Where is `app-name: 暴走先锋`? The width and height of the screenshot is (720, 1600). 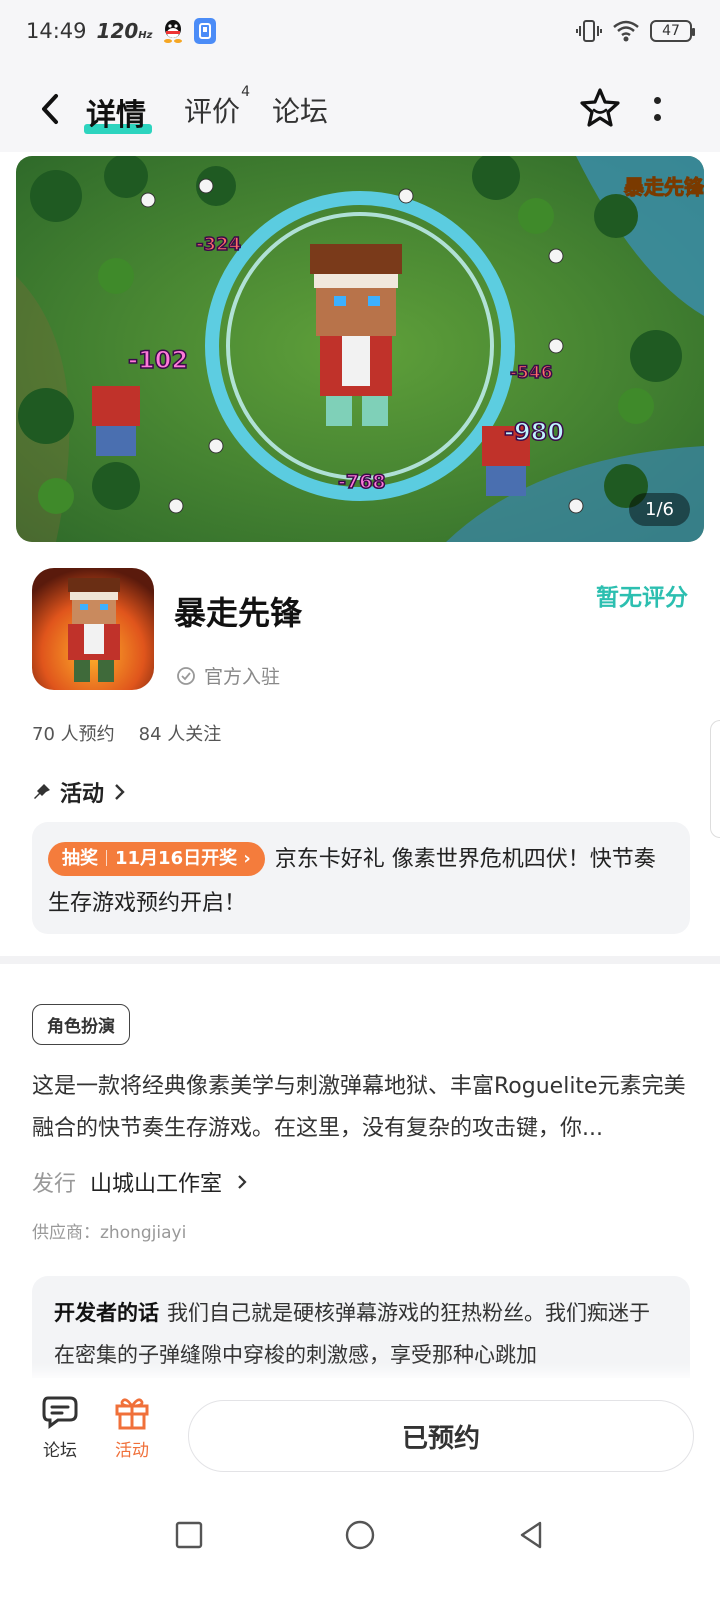
app-name: 暴走先锋 is located at coordinates (238, 613).